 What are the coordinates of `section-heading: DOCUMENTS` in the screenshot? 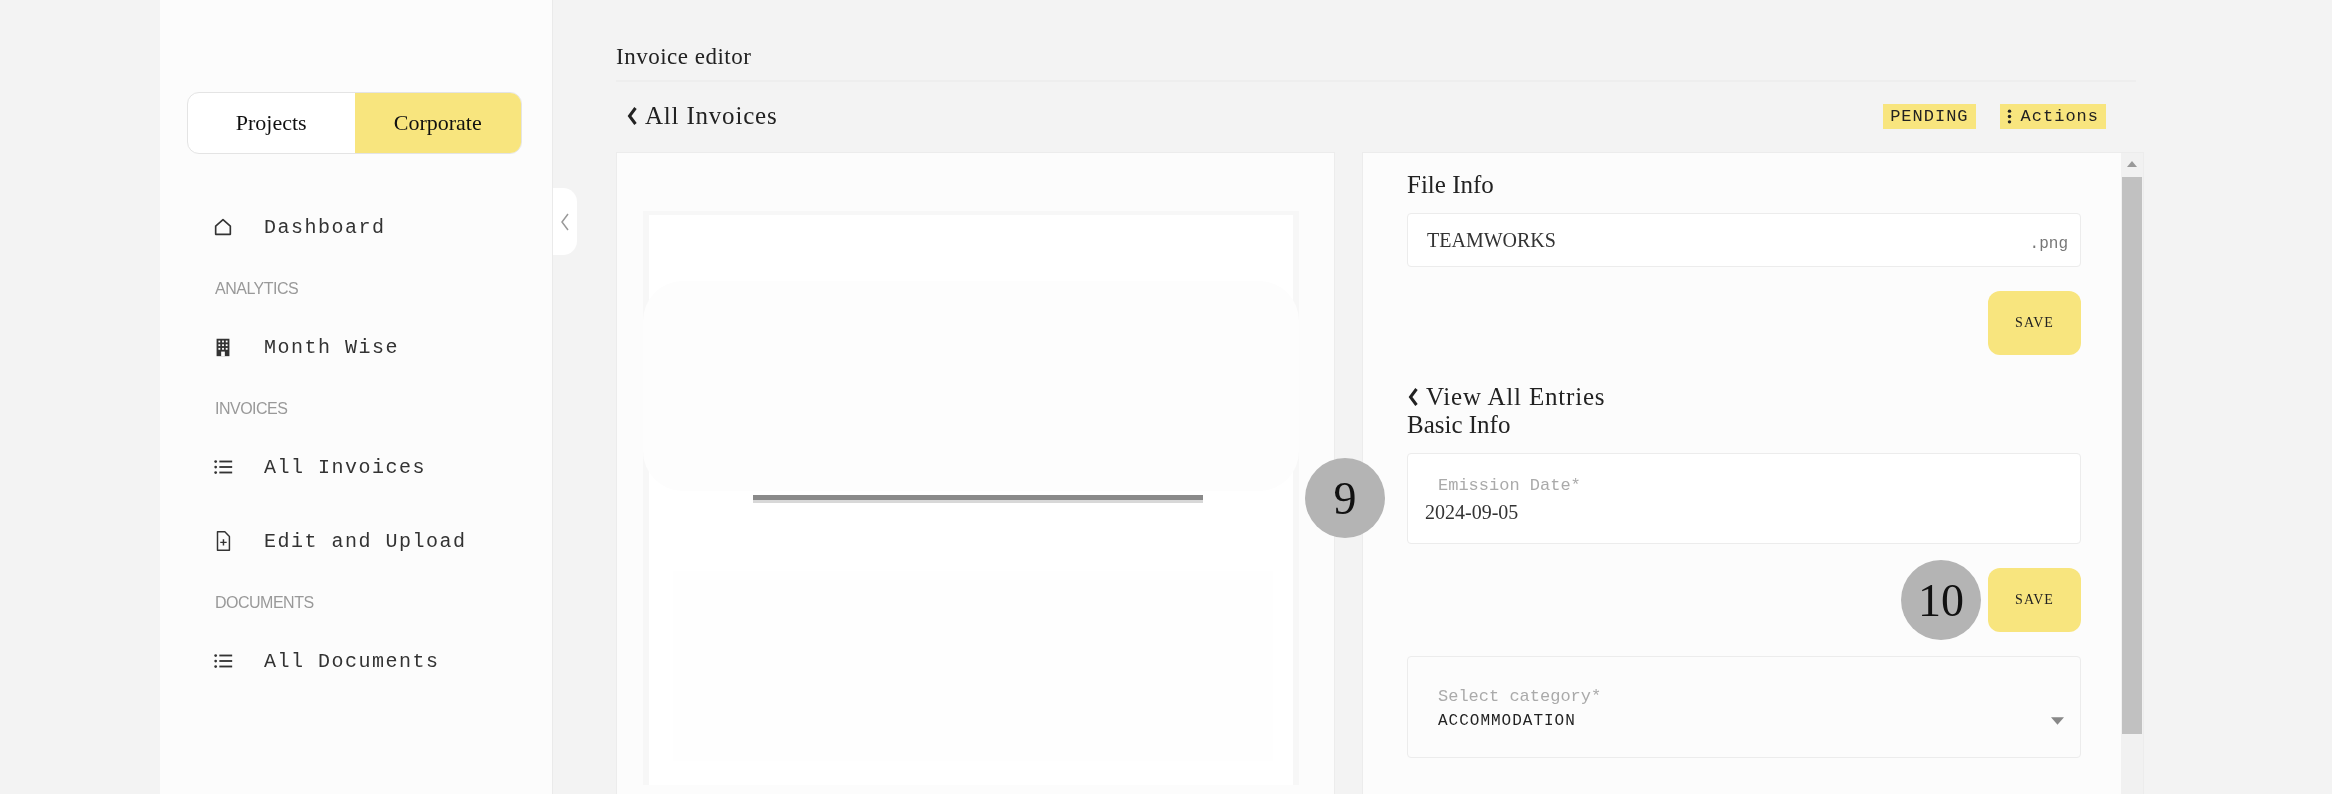 It's located at (265, 603).